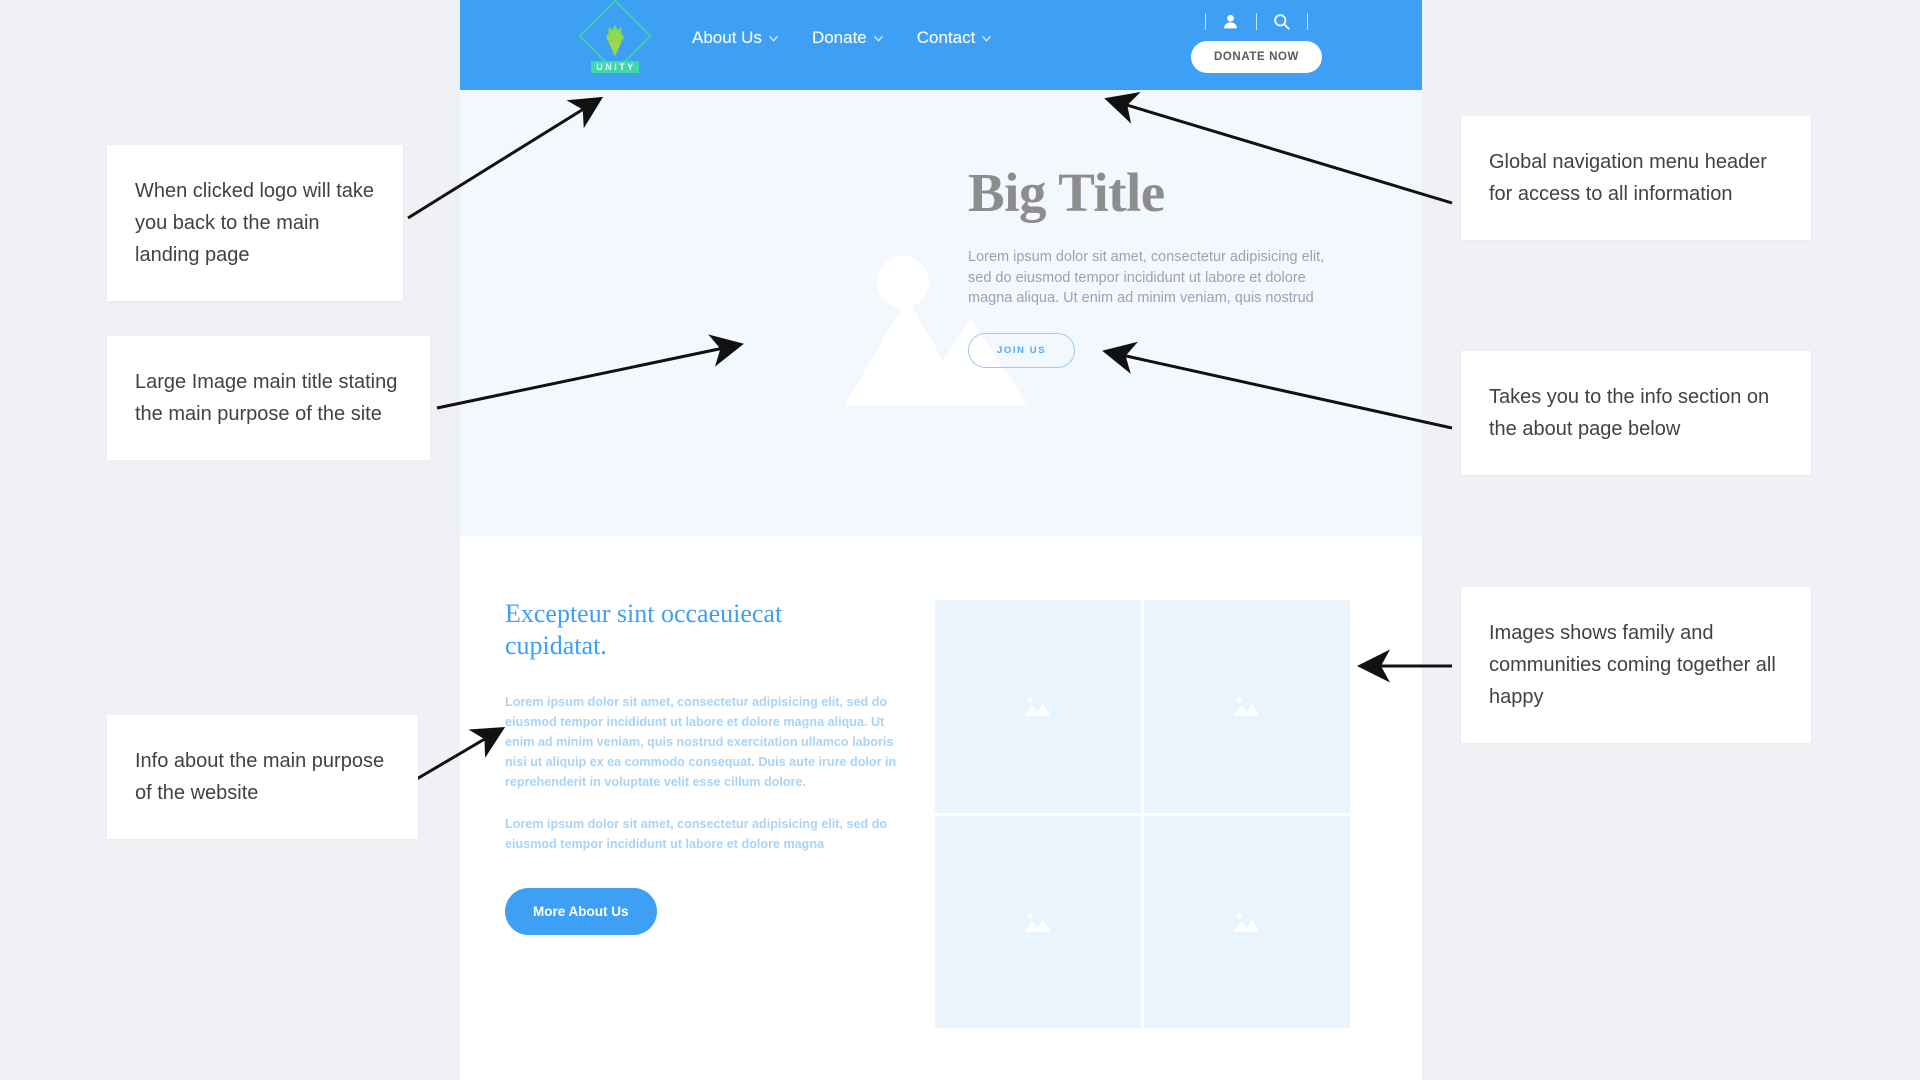 The image size is (1920, 1080). What do you see at coordinates (644, 629) in the screenshot?
I see `about-heading: Excepteur sint occaeuiecat cupidatat.` at bounding box center [644, 629].